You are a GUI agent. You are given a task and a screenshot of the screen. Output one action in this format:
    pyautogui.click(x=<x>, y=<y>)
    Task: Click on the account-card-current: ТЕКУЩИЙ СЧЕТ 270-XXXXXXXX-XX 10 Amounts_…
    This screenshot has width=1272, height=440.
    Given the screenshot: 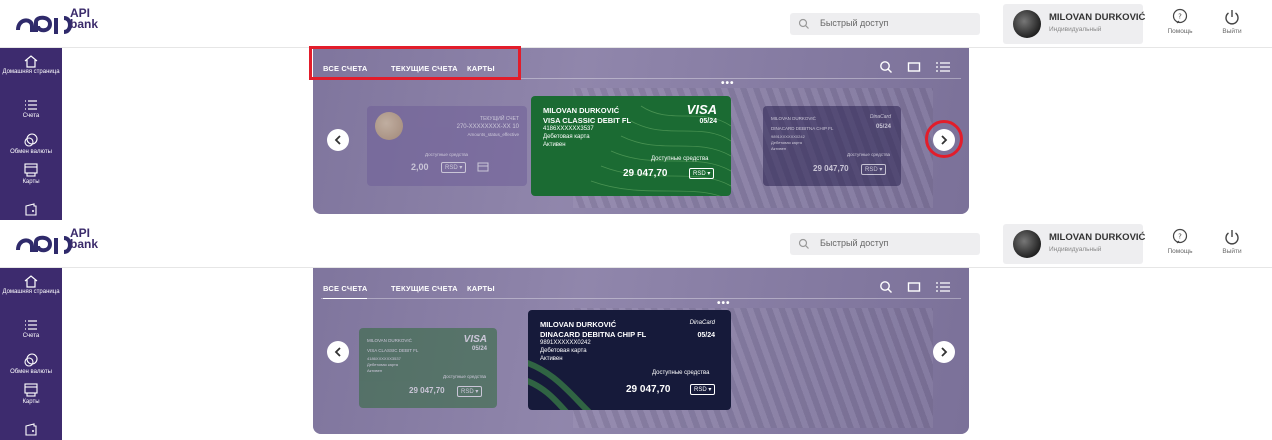 What is the action you would take?
    pyautogui.click(x=447, y=146)
    